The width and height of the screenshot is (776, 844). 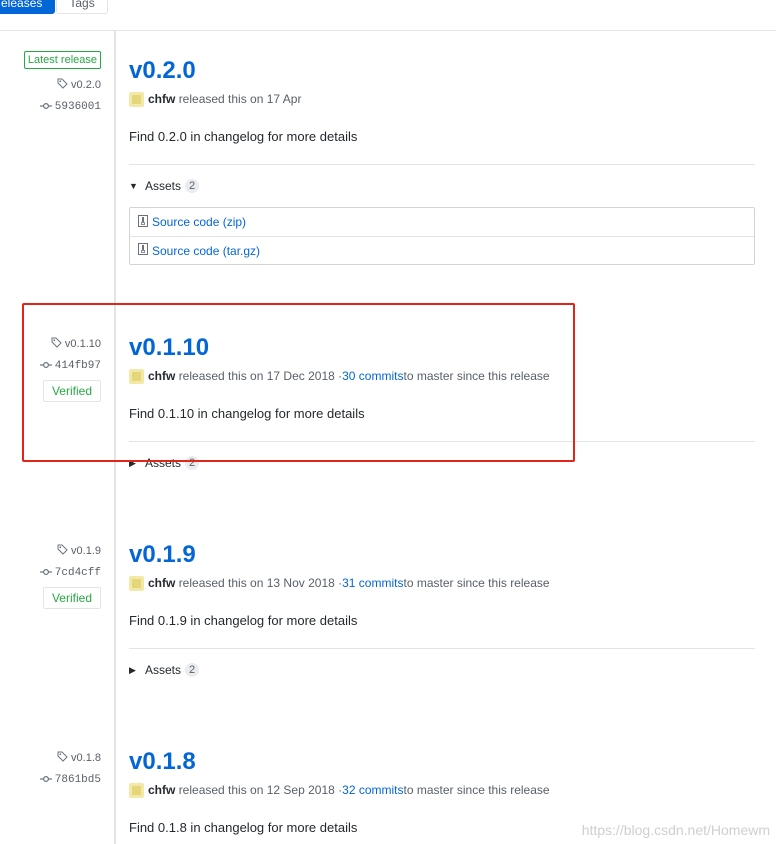 I want to click on tag-row: v0.1.8, so click(x=50, y=758).